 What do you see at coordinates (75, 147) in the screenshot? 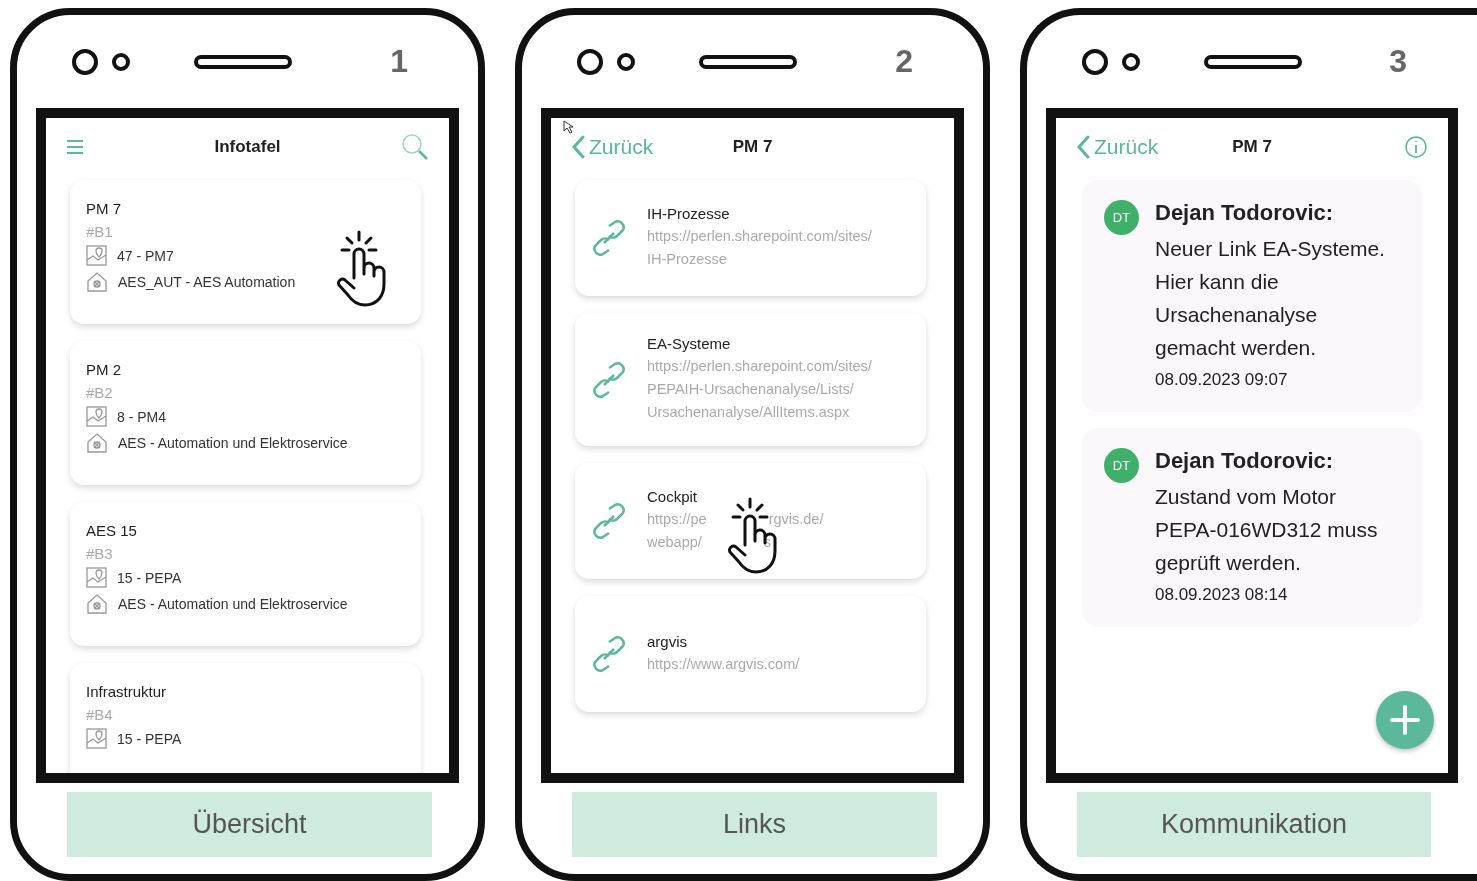
I see `menu-icon` at bounding box center [75, 147].